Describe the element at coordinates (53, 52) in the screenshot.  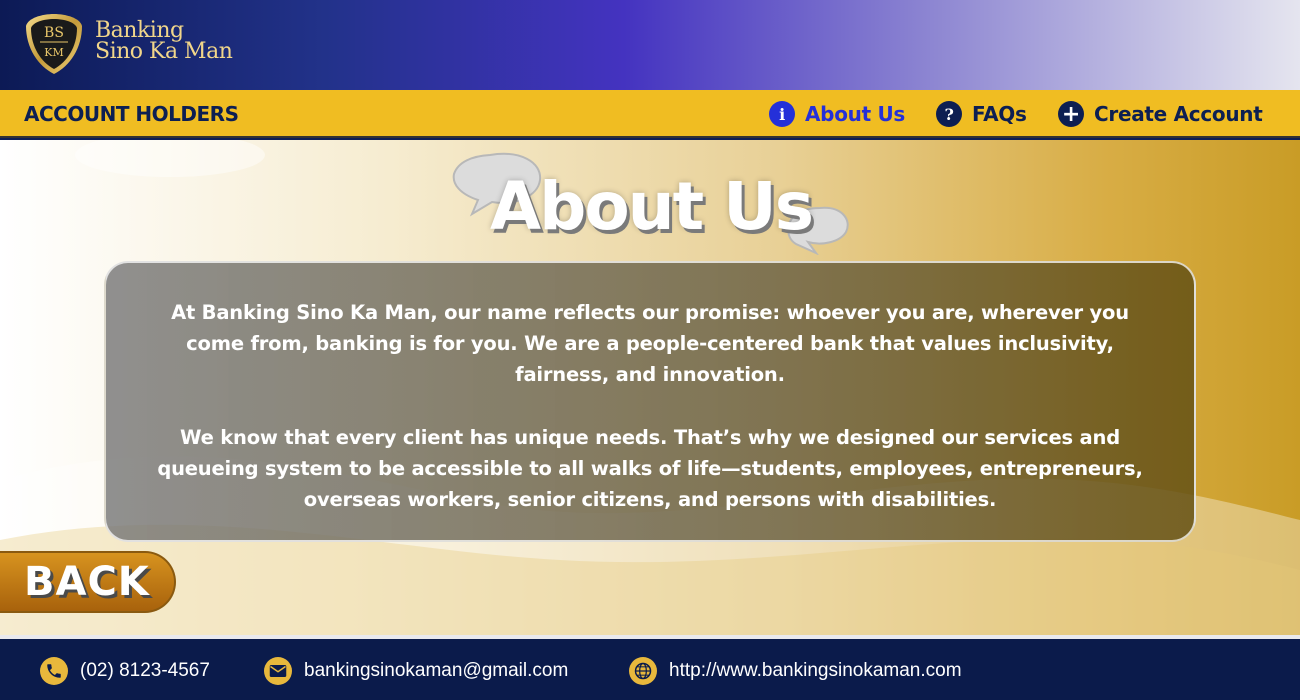
I see `logo-initials-bottom: KM` at that location.